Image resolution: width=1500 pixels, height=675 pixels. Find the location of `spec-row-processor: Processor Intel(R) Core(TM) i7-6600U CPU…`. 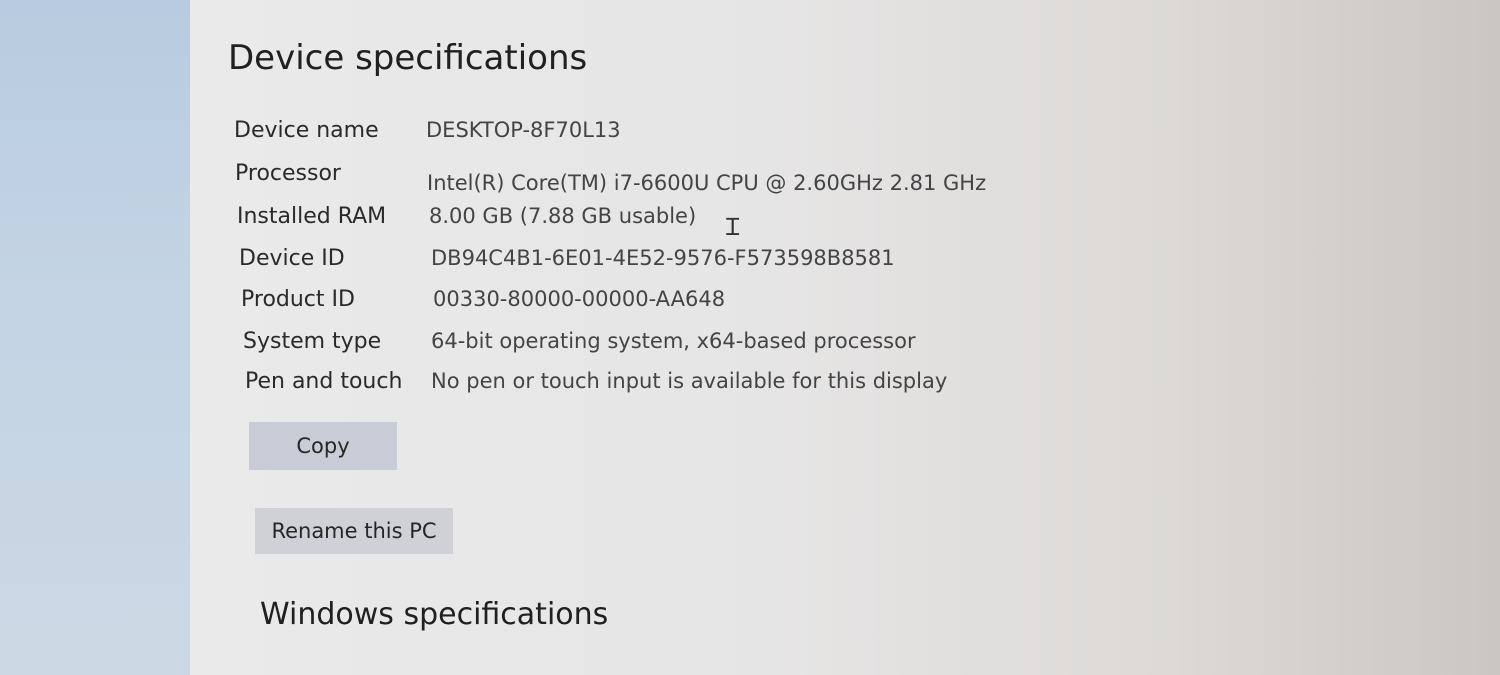

spec-row-processor: Processor Intel(R) Core(TM) i7-6600U CPU… is located at coordinates (635, 178).